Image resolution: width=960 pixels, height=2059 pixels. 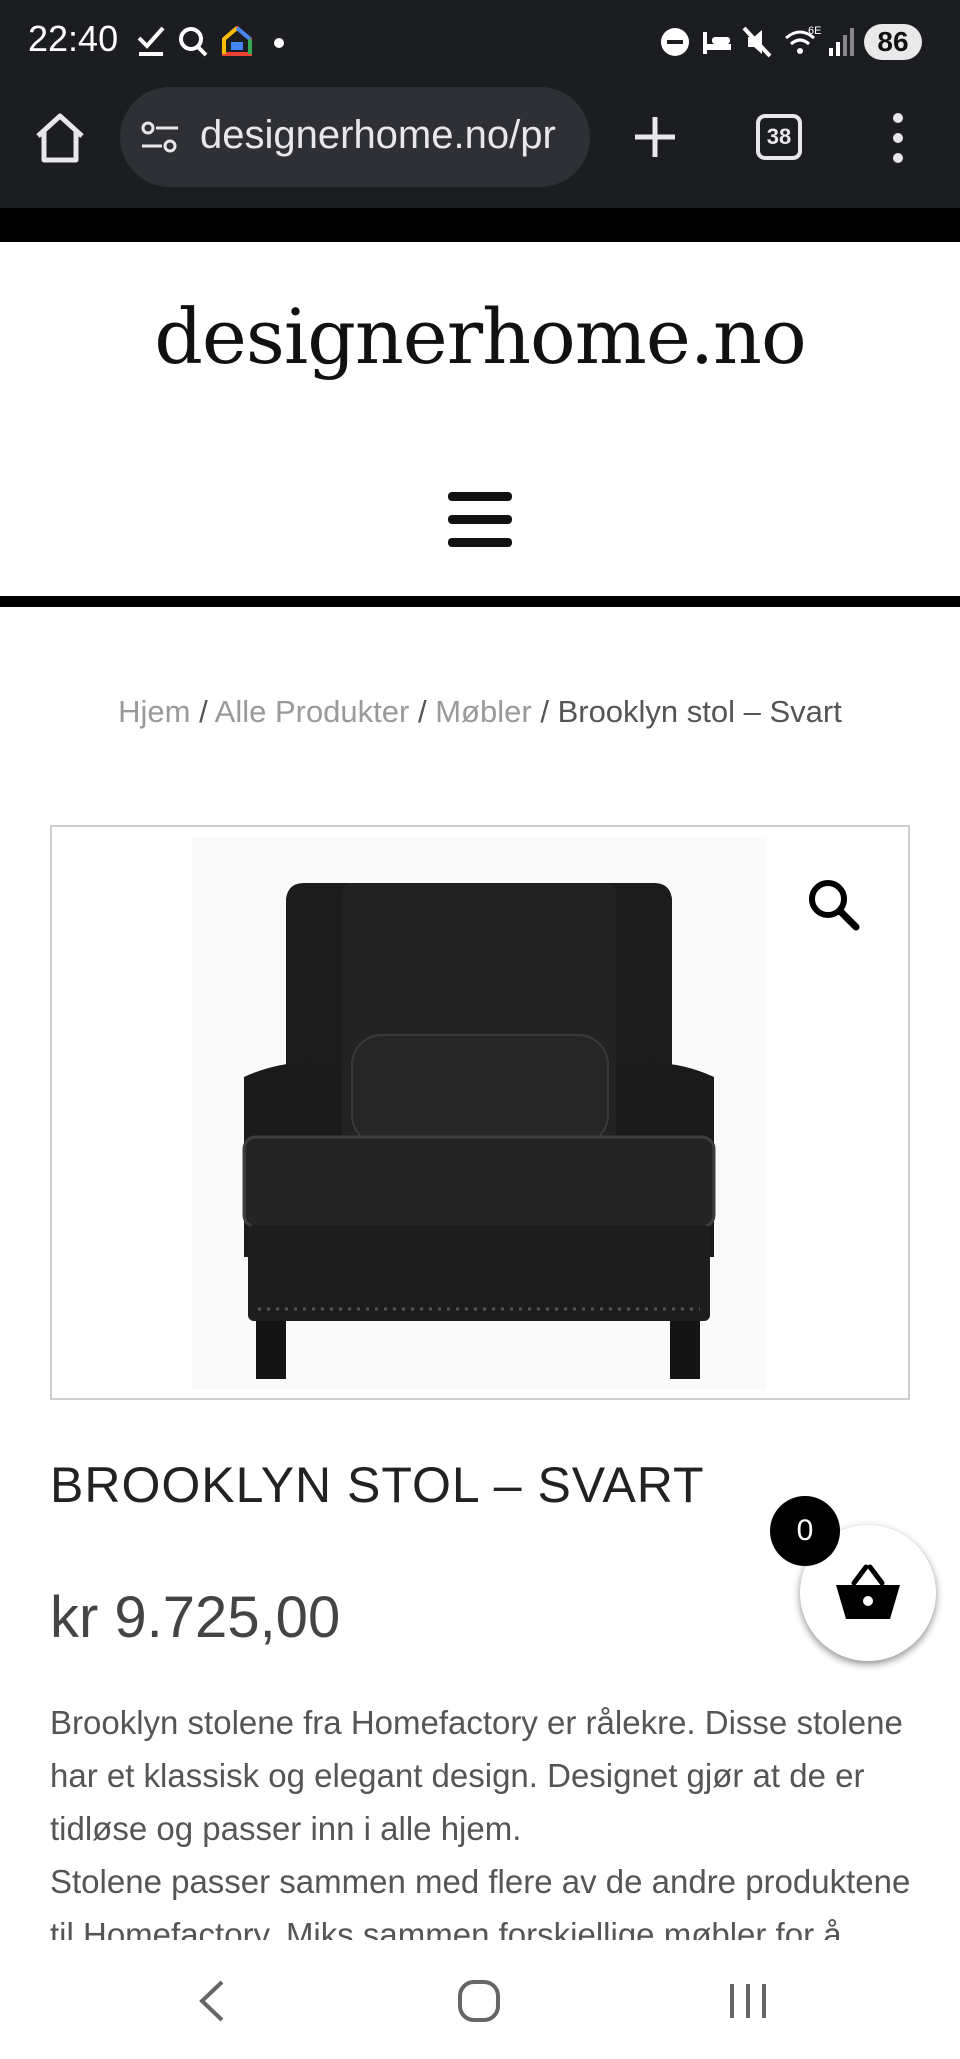 What do you see at coordinates (312, 711) in the screenshot?
I see `breadcrumb-link-all-products: Alle Produkter` at bounding box center [312, 711].